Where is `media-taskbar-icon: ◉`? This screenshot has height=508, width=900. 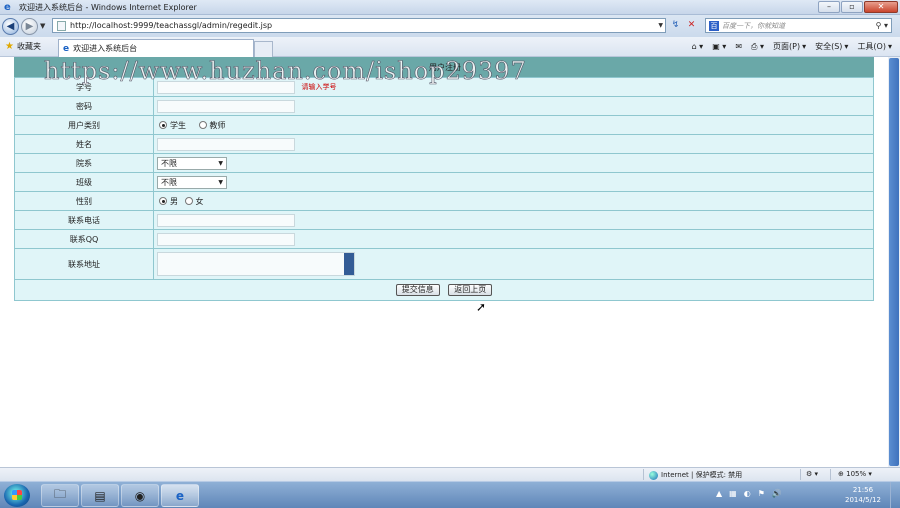
media-taskbar-icon: ◉ is located at coordinates (140, 495).